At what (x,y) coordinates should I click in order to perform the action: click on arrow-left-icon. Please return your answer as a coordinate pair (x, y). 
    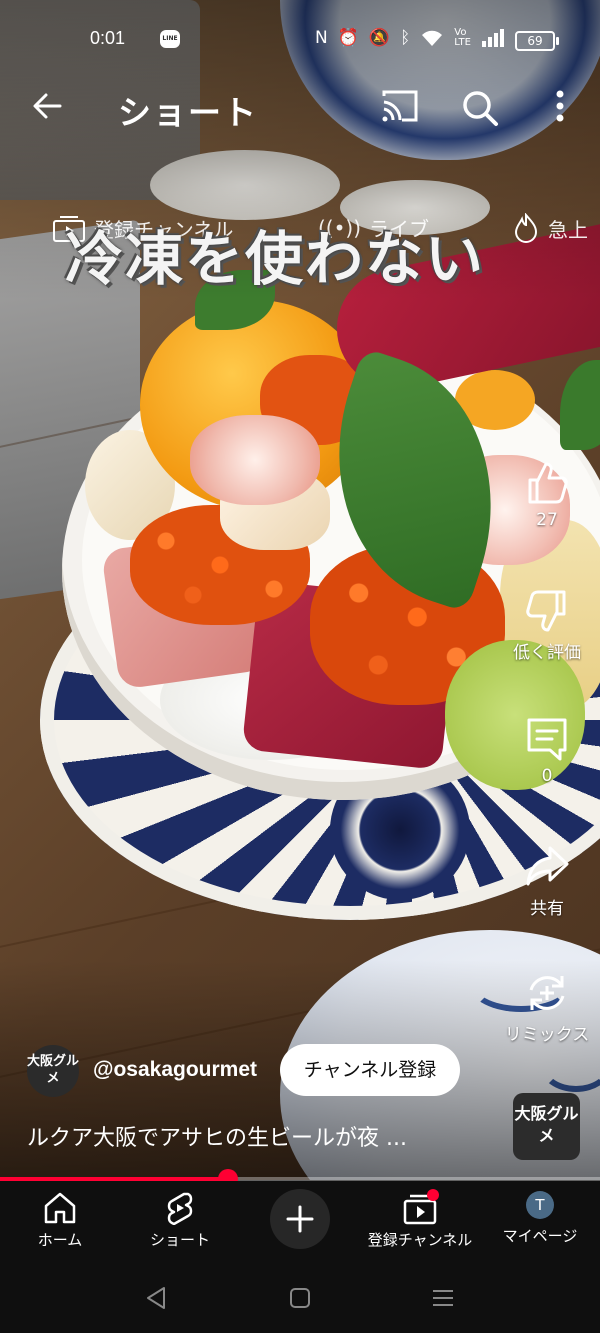
    Looking at the image, I should click on (47, 106).